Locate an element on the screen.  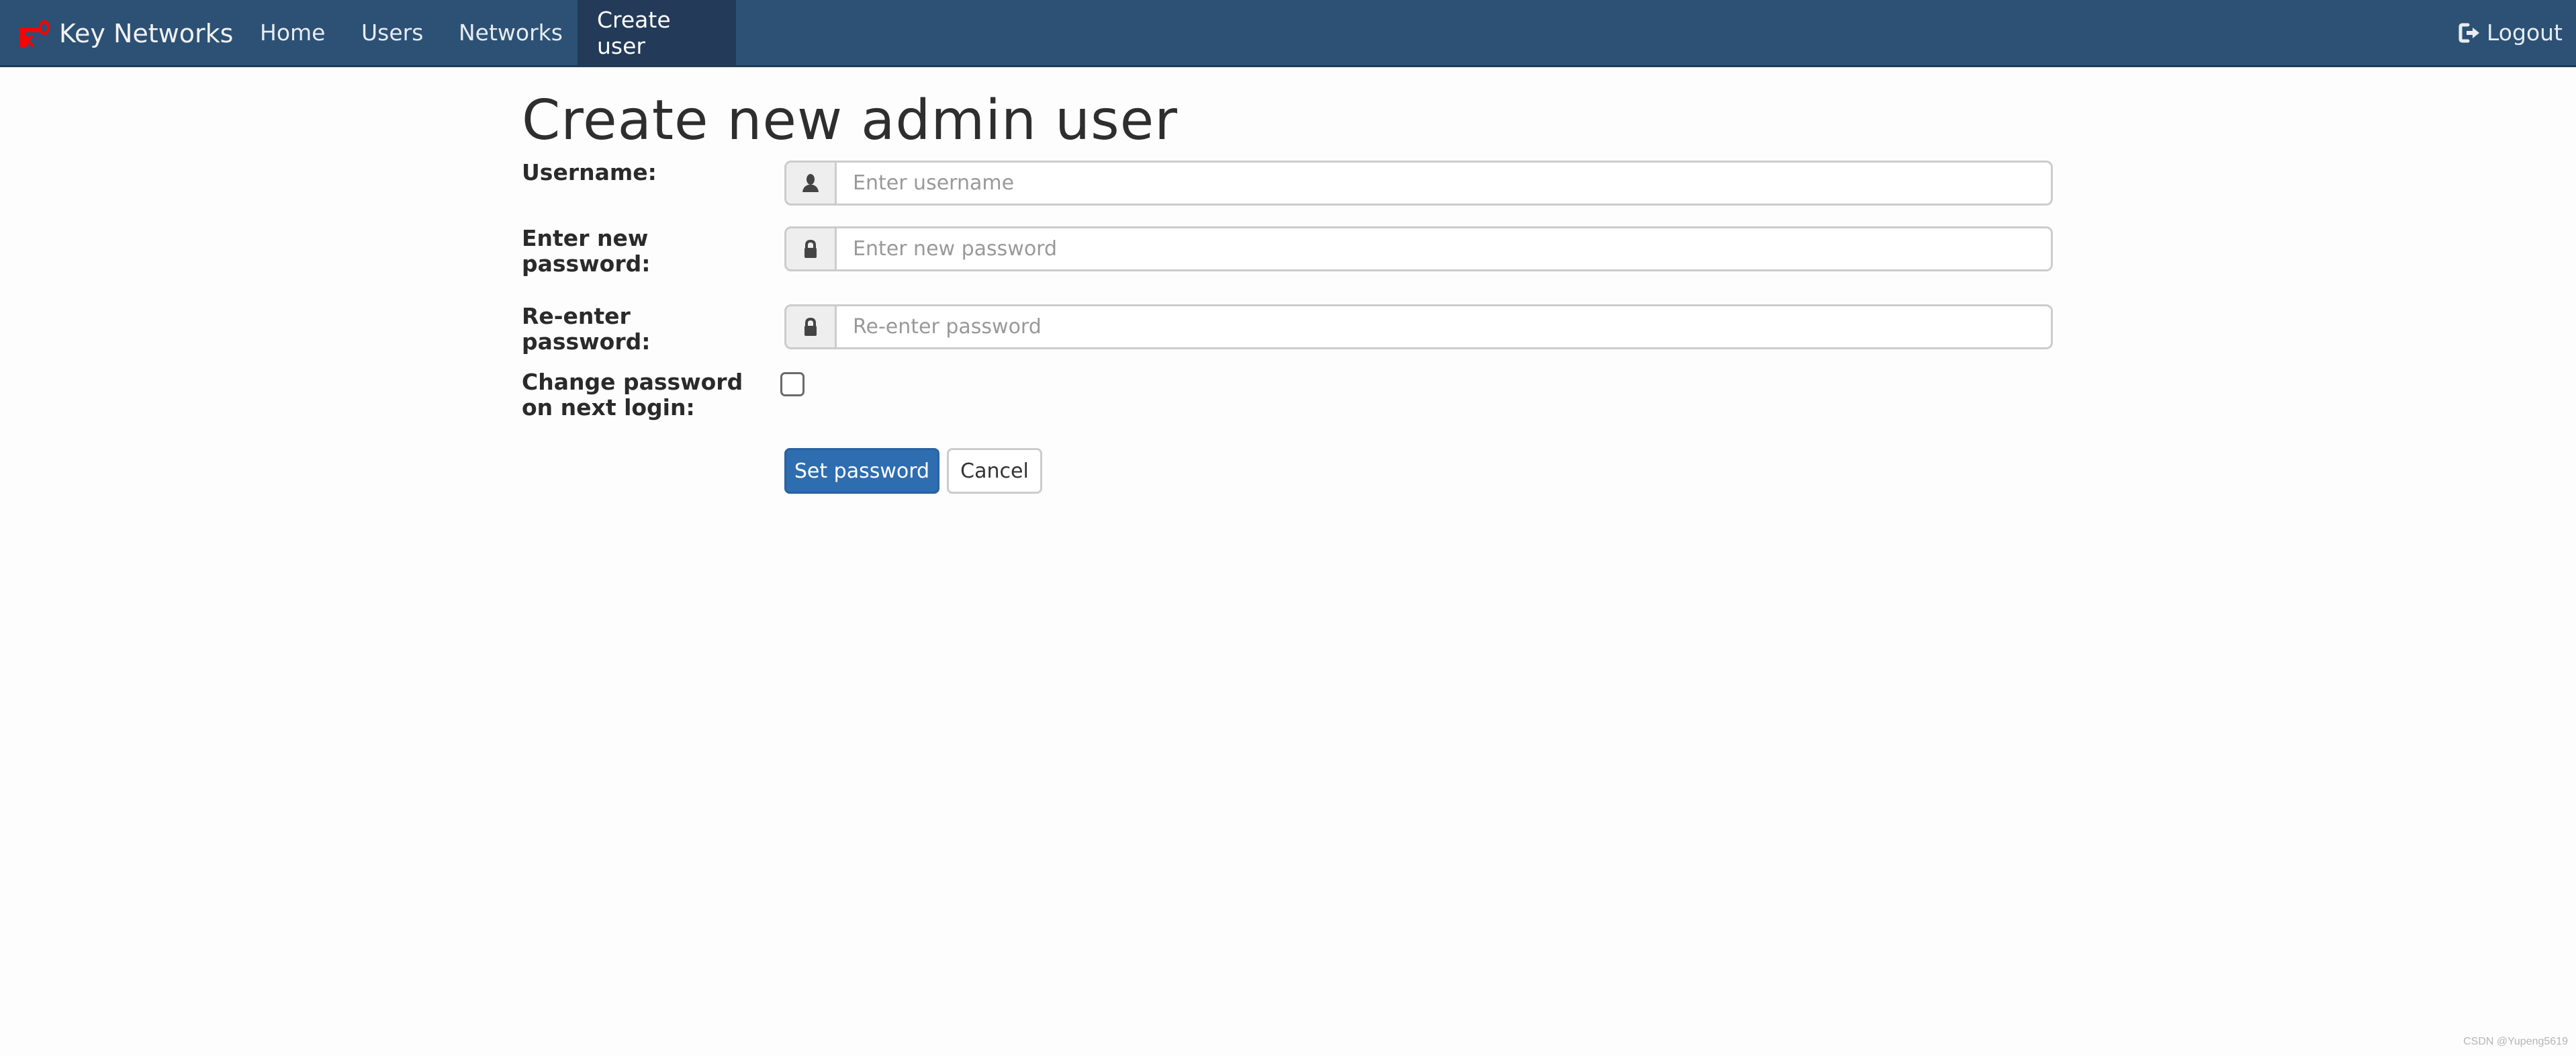
username-input is located at coordinates (1445, 183).